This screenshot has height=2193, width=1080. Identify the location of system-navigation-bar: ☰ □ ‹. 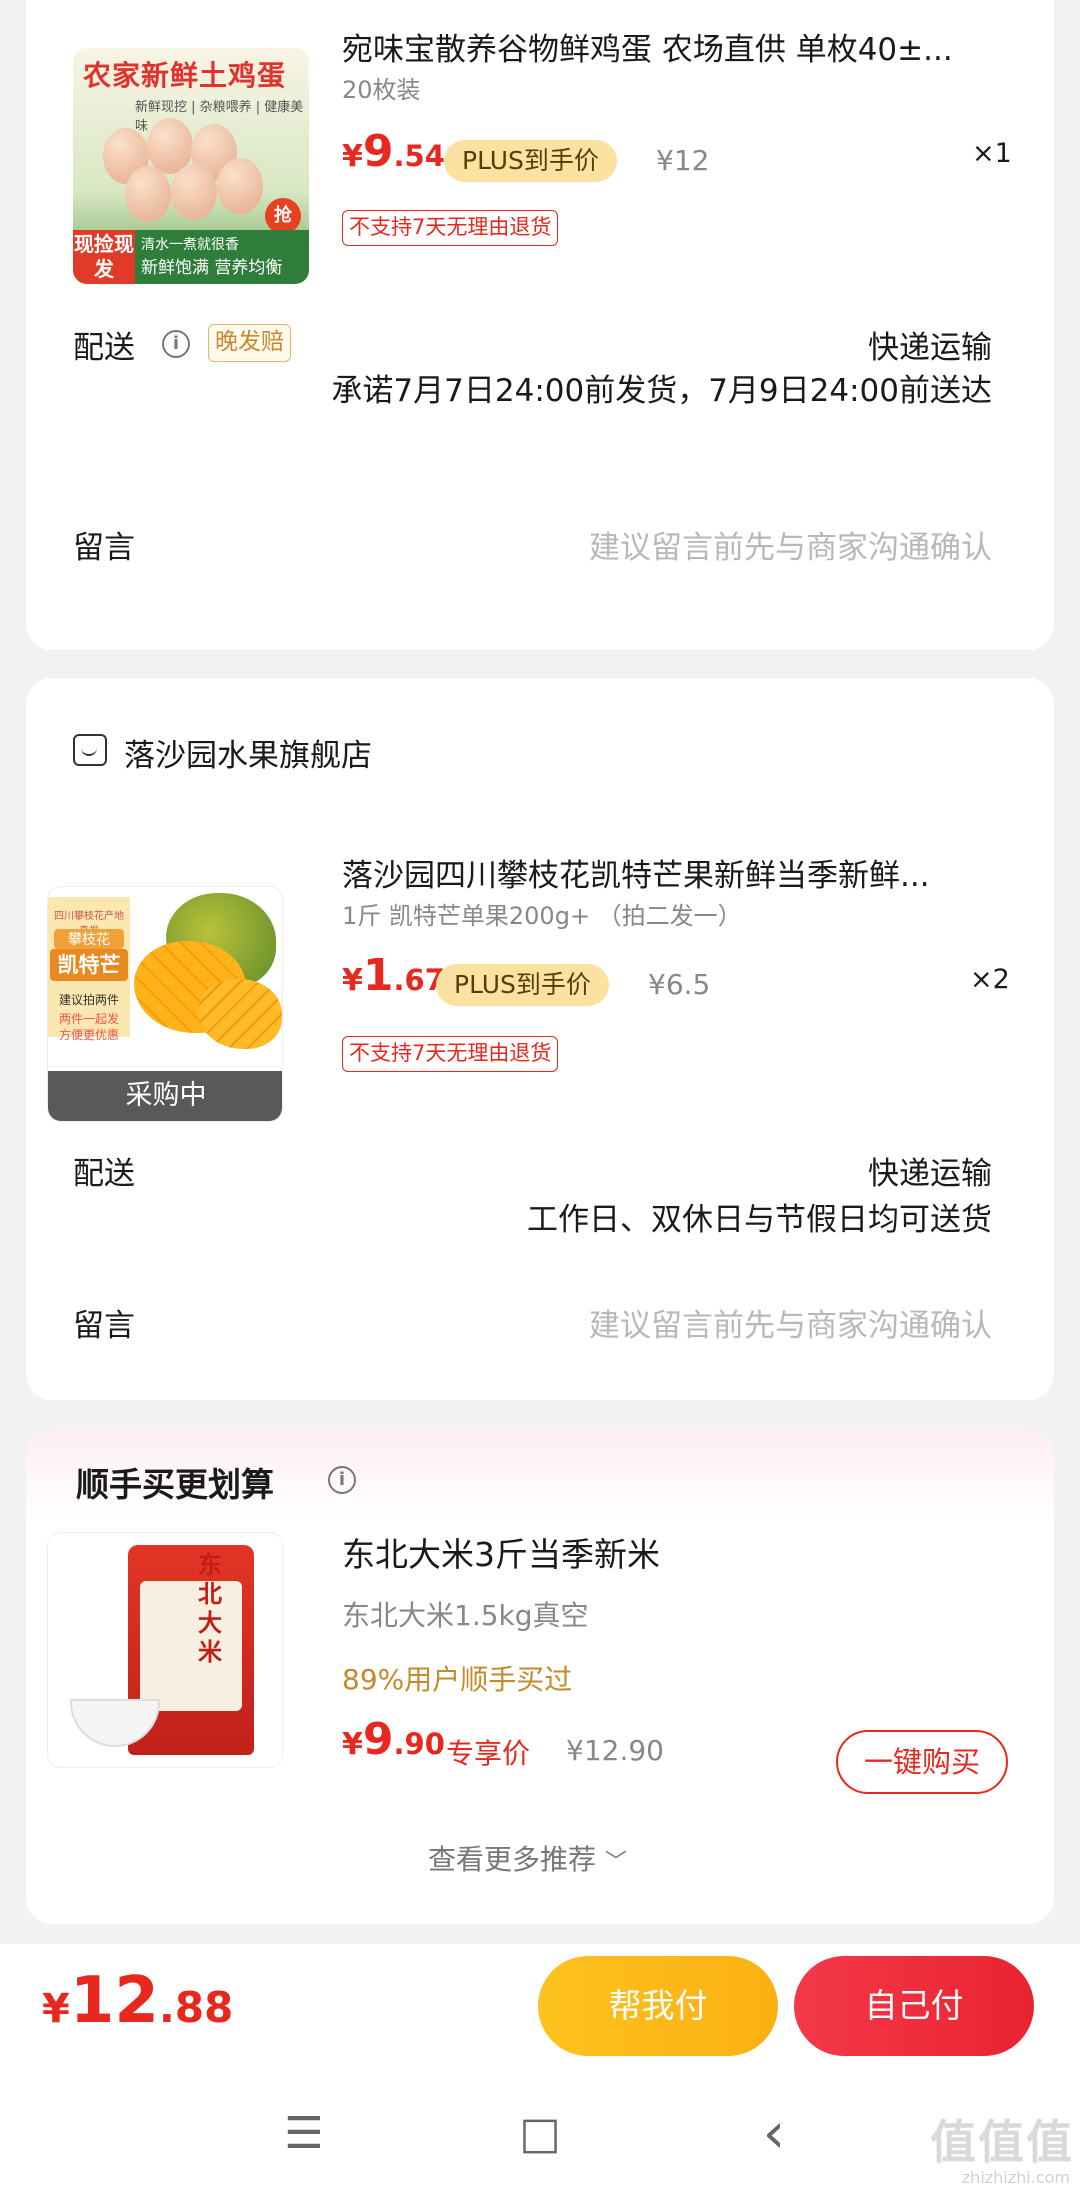
(540, 2133).